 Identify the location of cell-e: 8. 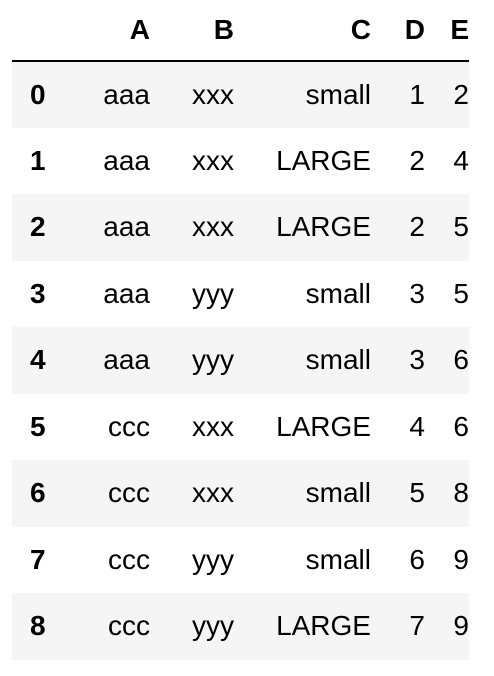
(461, 493).